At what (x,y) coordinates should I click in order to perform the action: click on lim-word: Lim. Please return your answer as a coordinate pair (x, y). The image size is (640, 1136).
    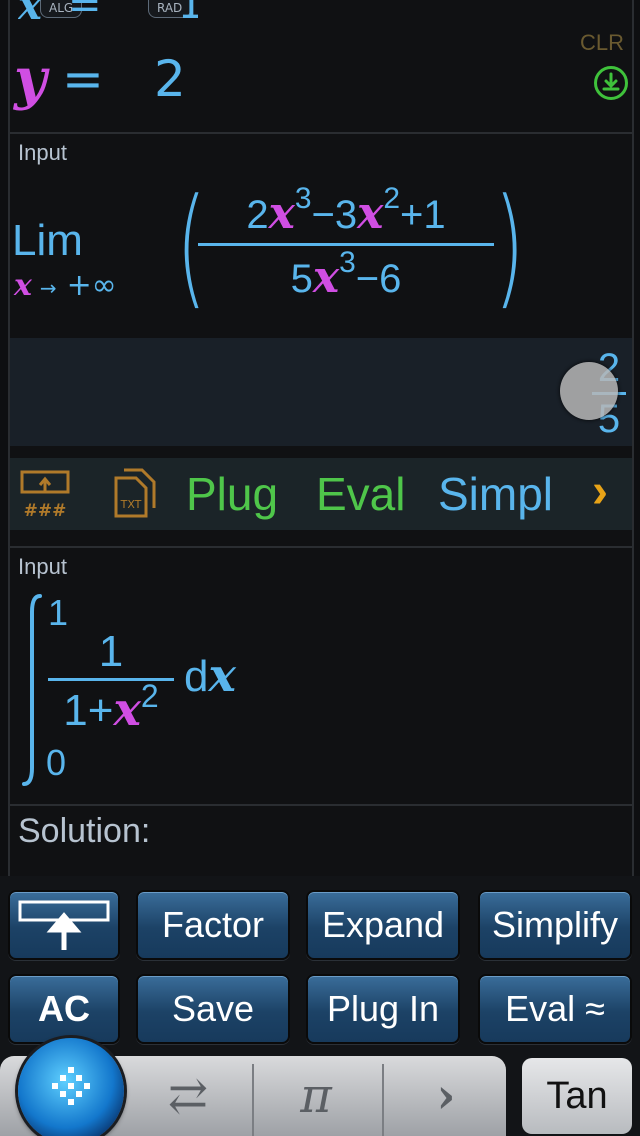
    Looking at the image, I should click on (47, 240).